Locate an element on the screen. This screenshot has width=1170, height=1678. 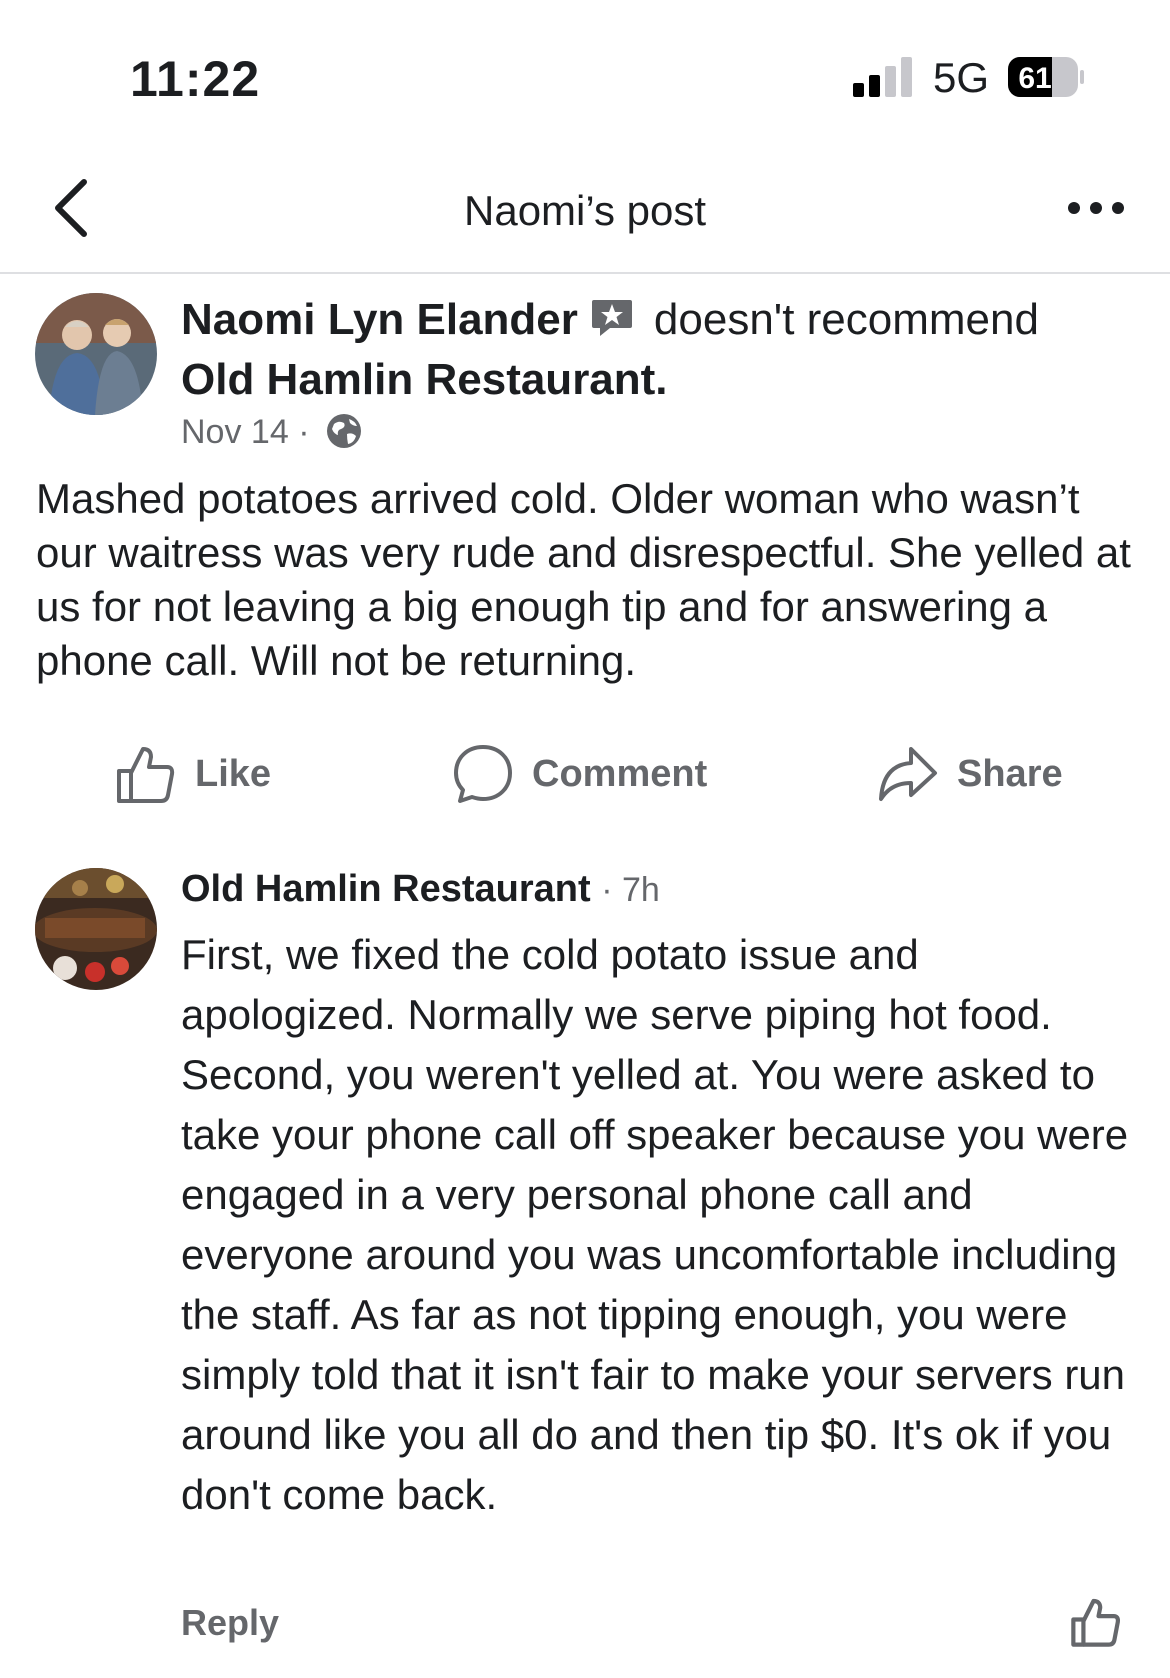
like-button: Like is located at coordinates (193, 774).